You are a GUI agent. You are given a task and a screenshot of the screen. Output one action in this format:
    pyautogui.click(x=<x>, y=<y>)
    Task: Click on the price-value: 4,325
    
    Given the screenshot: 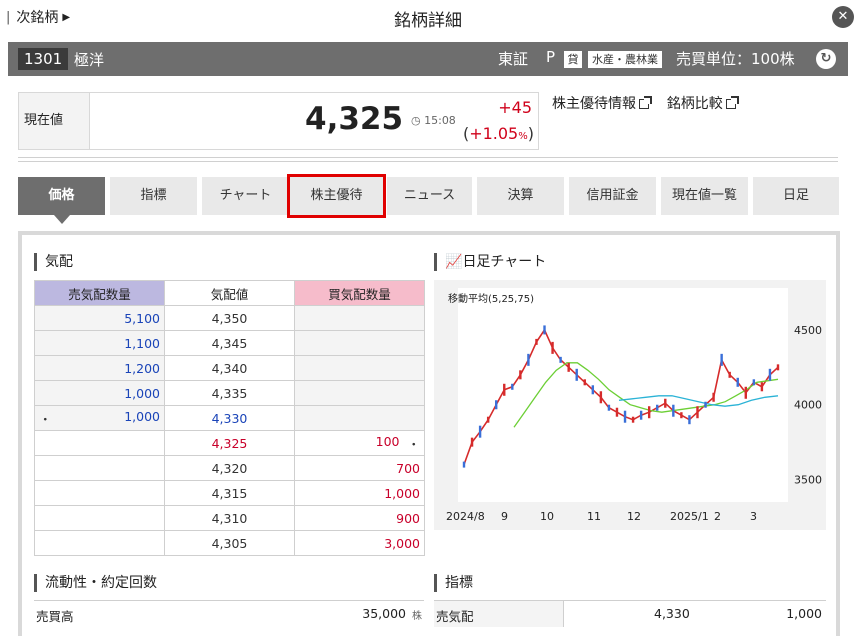 What is the action you would take?
    pyautogui.click(x=354, y=119)
    